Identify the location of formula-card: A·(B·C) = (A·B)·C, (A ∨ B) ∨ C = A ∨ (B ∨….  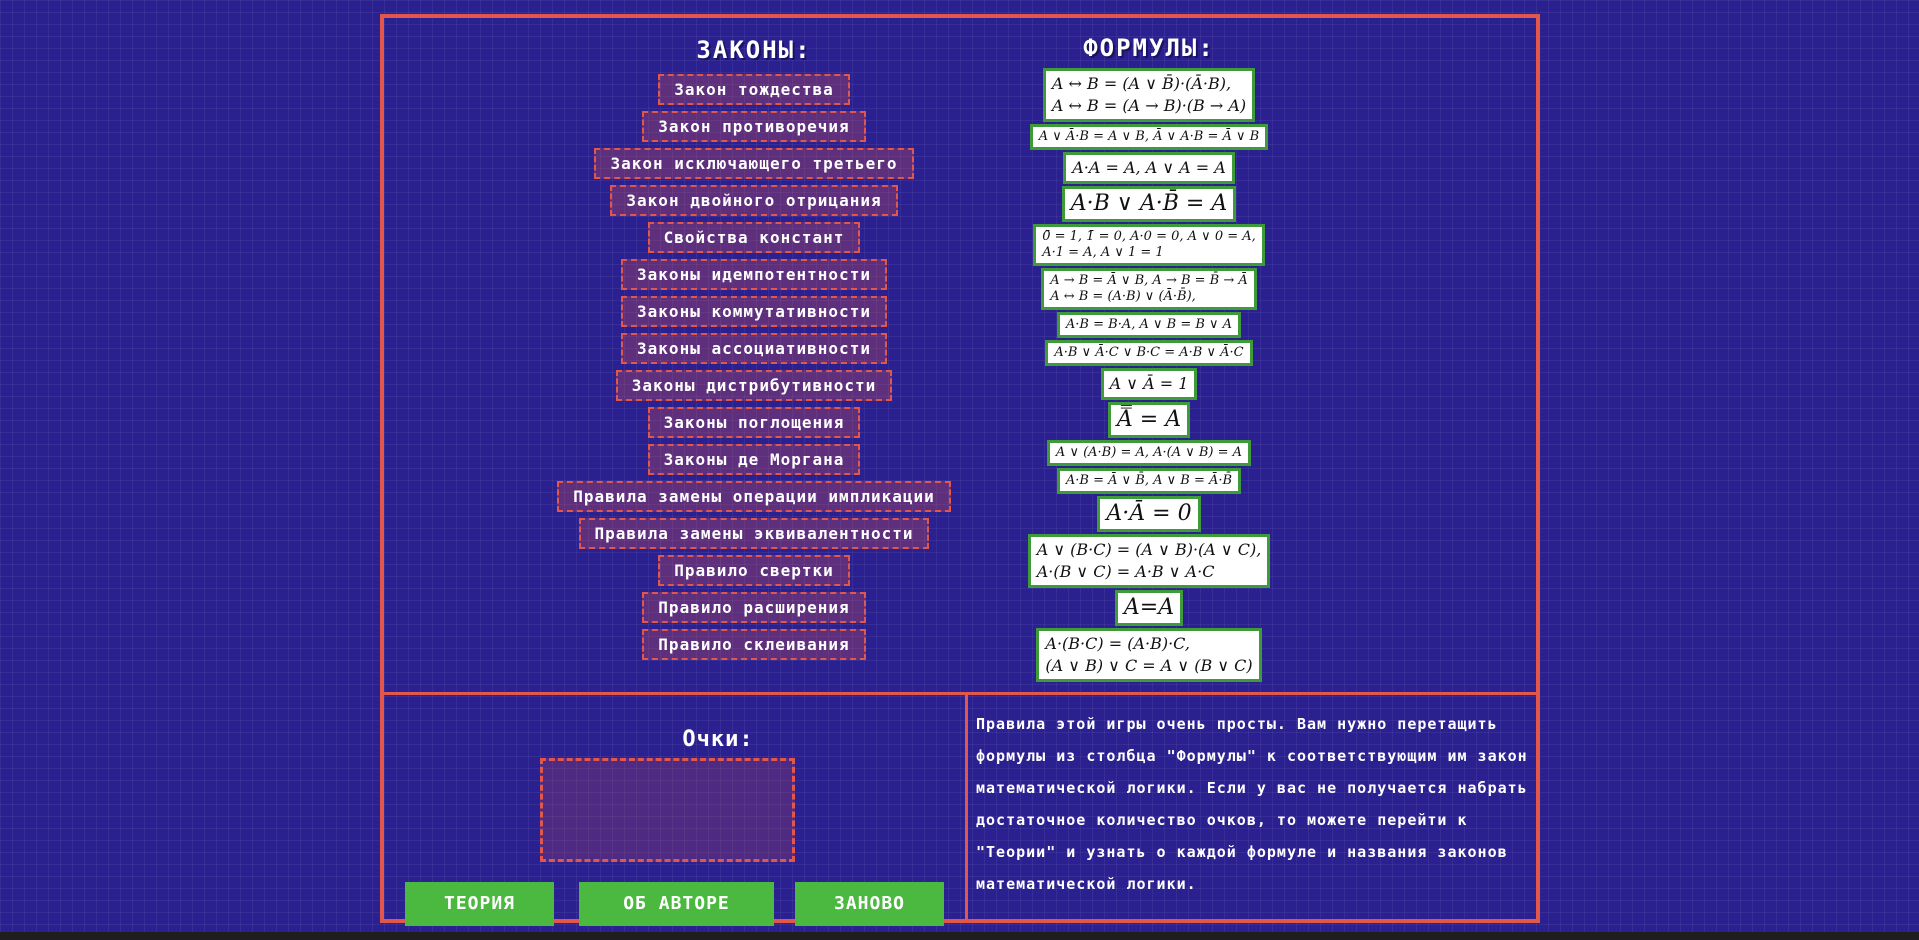
(1149, 655).